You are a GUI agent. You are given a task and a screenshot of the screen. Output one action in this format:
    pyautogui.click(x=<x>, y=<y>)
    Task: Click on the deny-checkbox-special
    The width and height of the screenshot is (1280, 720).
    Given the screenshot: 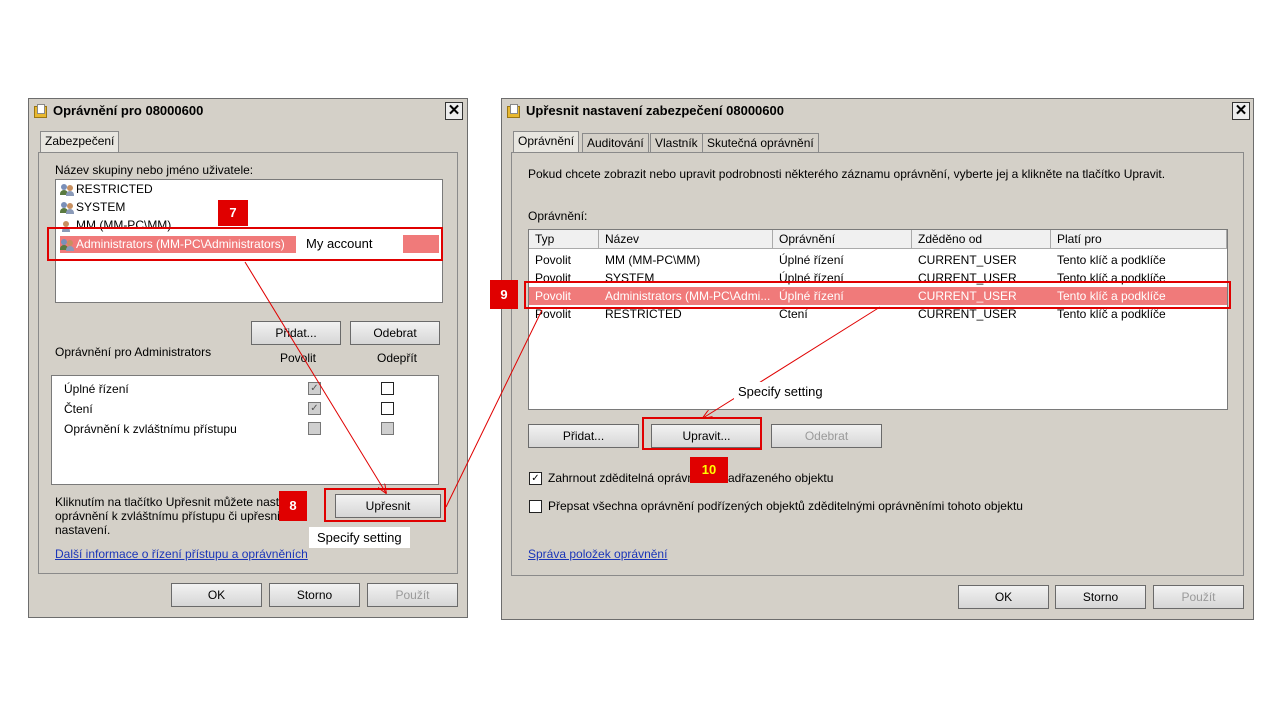 What is the action you would take?
    pyautogui.click(x=387, y=428)
    